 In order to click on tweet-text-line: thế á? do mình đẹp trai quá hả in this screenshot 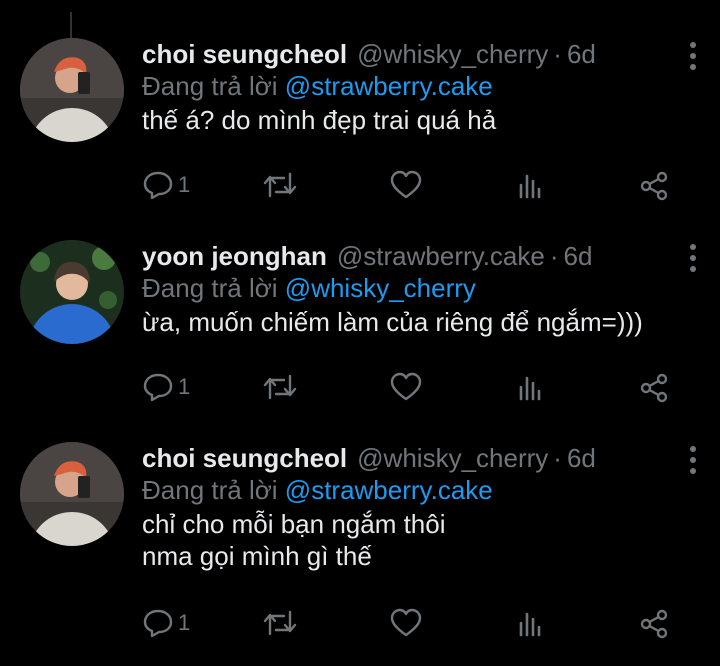, I will do `click(319, 120)`.